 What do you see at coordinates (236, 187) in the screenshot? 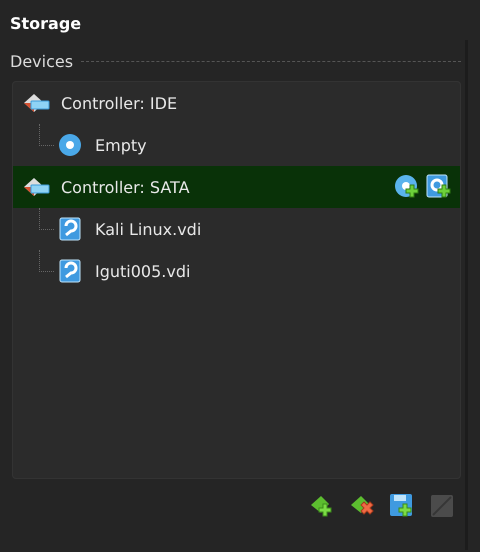
I see `tree-item: Controller: SATA` at bounding box center [236, 187].